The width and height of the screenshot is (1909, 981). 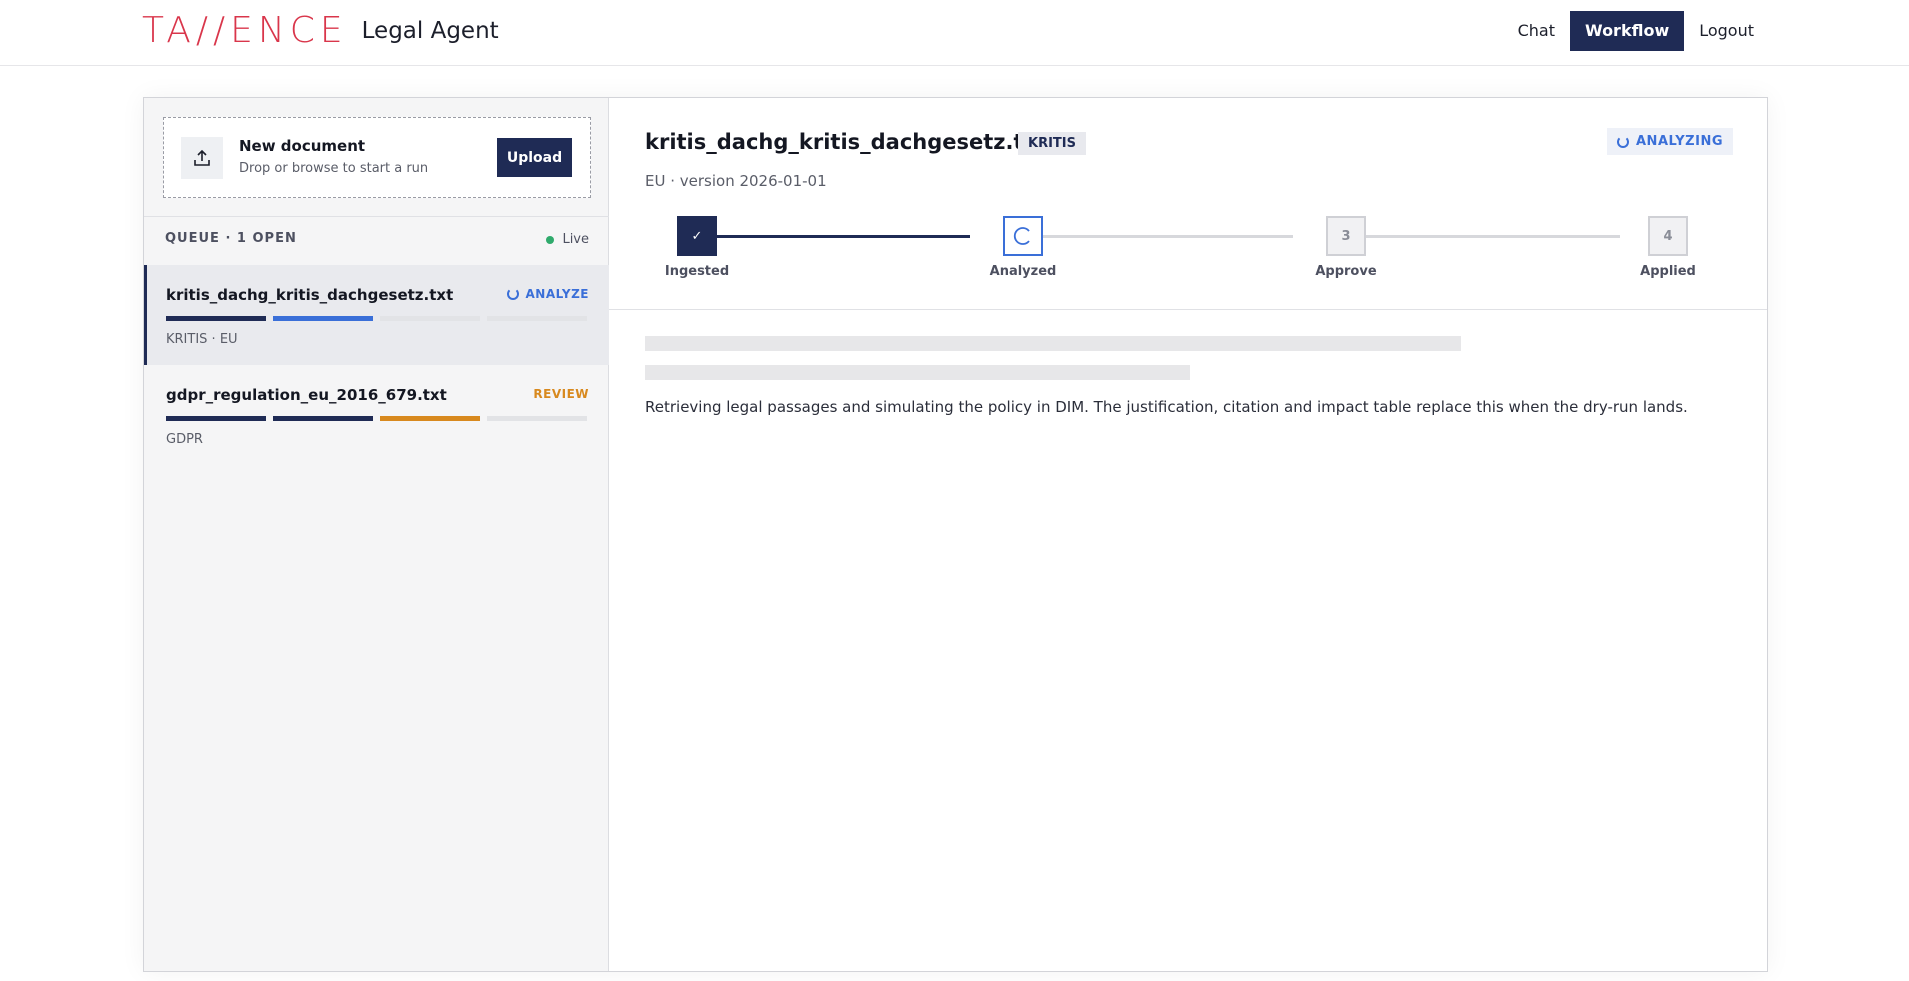 I want to click on loading-icon, so click(x=1021, y=236).